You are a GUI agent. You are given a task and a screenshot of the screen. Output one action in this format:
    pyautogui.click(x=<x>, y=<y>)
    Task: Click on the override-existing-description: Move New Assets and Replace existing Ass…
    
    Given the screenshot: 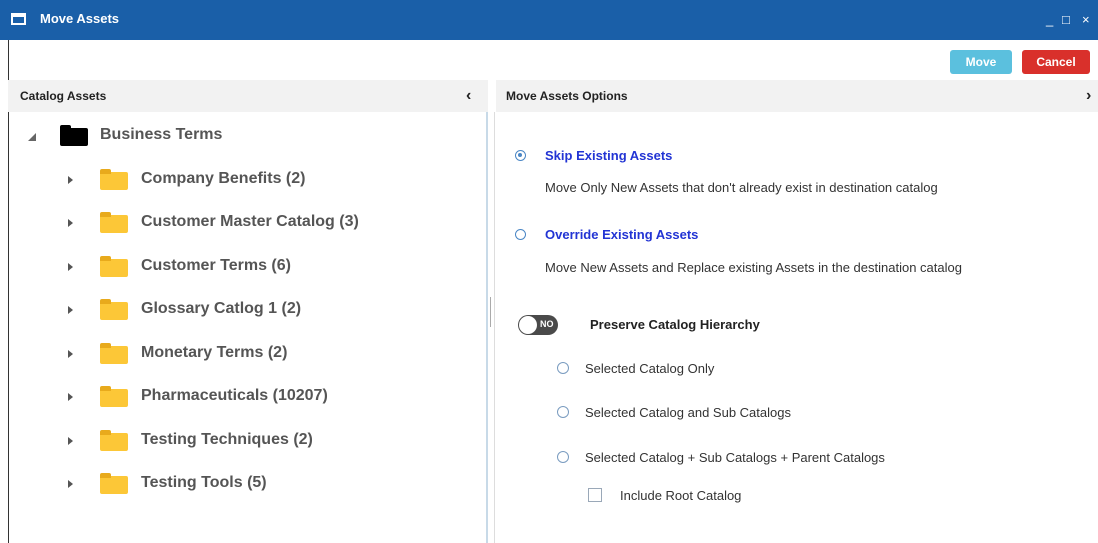 What is the action you would take?
    pyautogui.click(x=753, y=267)
    